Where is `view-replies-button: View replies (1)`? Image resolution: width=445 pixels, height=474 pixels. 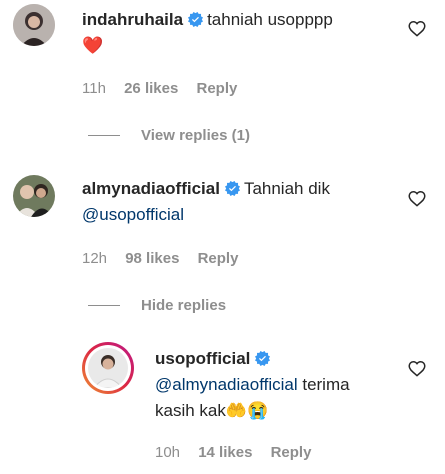
view-replies-button: View replies (1) is located at coordinates (195, 135).